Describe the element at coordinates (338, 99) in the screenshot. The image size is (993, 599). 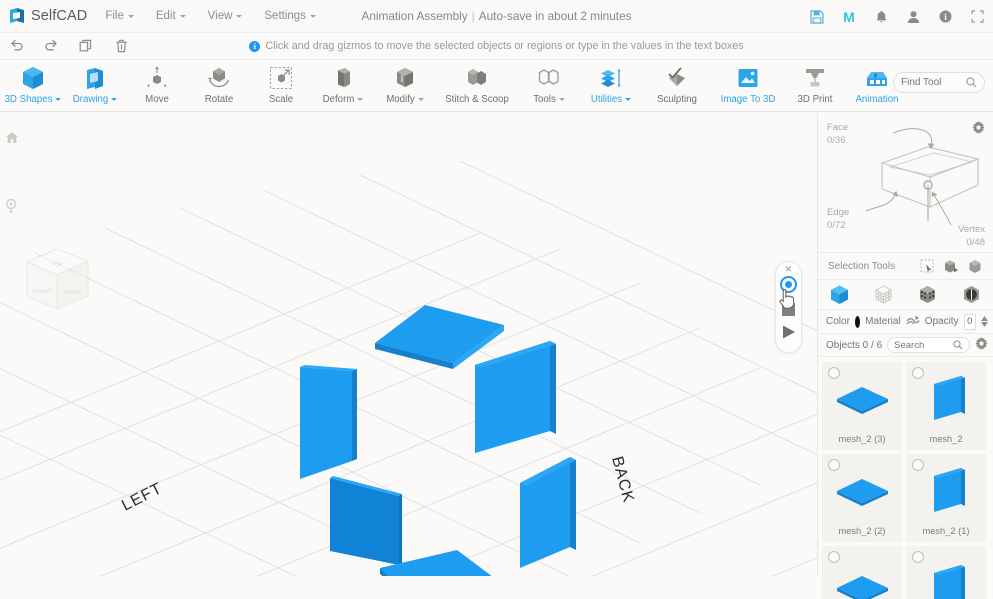
I see `tool-deform-label: Deform` at that location.